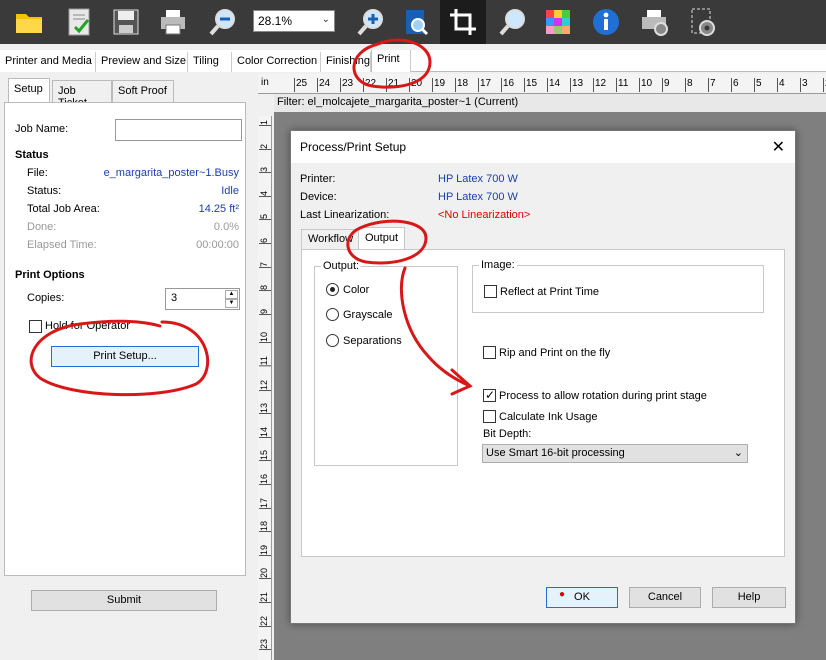  I want to click on copies-label: Copies:, so click(46, 298).